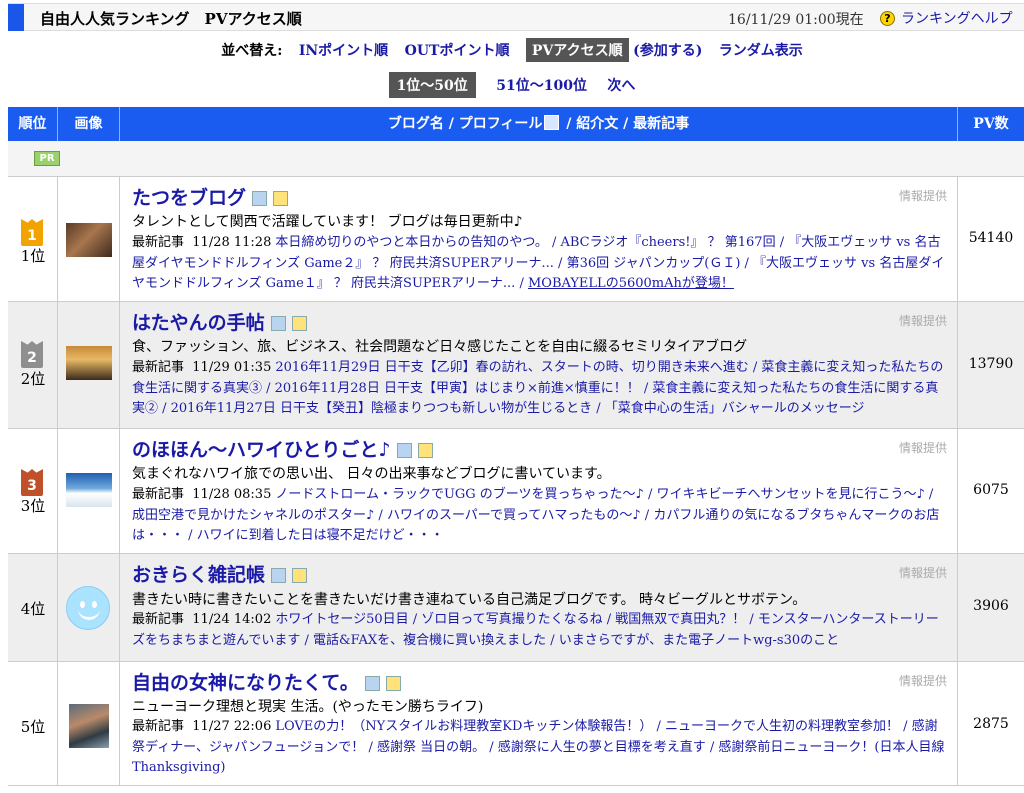  I want to click on pv-value: 2875, so click(991, 724).